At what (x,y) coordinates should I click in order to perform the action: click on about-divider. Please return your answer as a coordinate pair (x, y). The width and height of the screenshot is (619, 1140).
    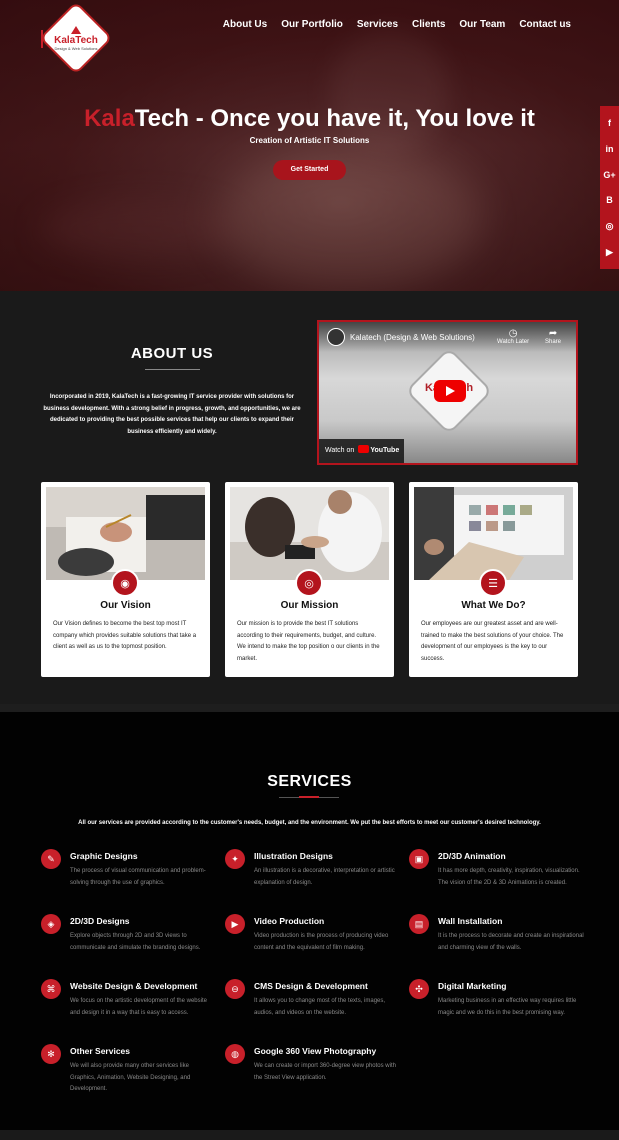
    Looking at the image, I should click on (172, 369).